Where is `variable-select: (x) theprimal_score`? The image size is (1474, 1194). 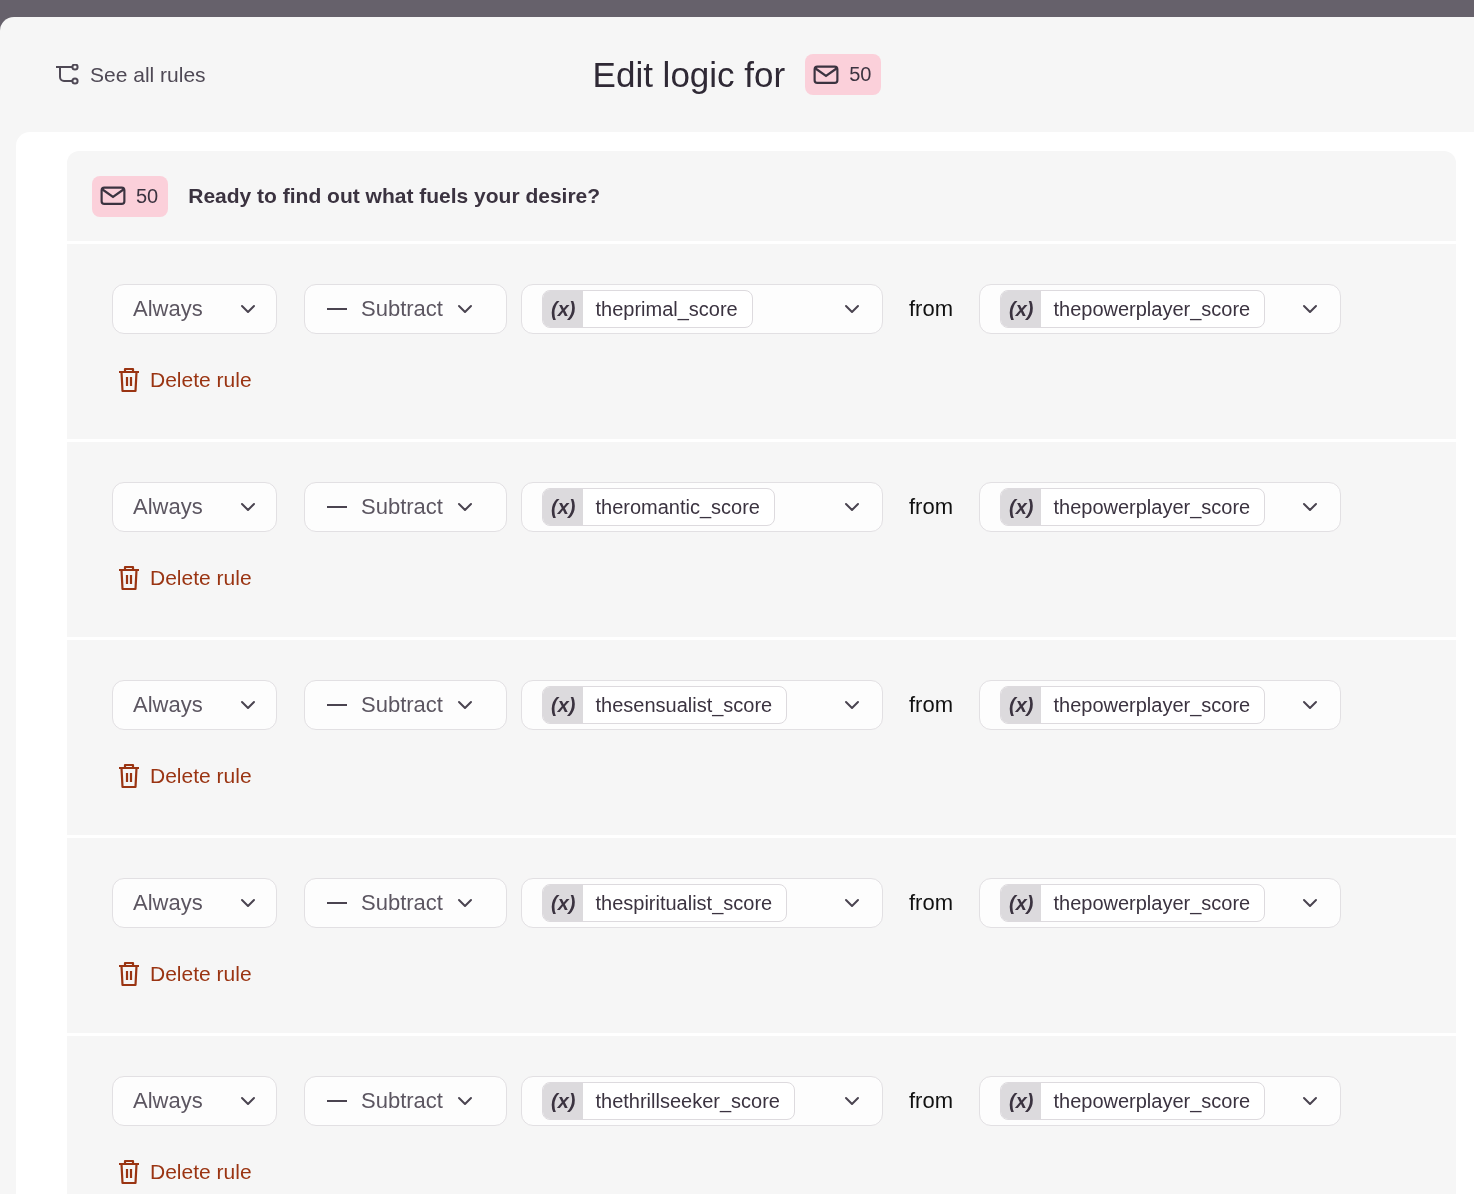 variable-select: (x) theprimal_score is located at coordinates (702, 309).